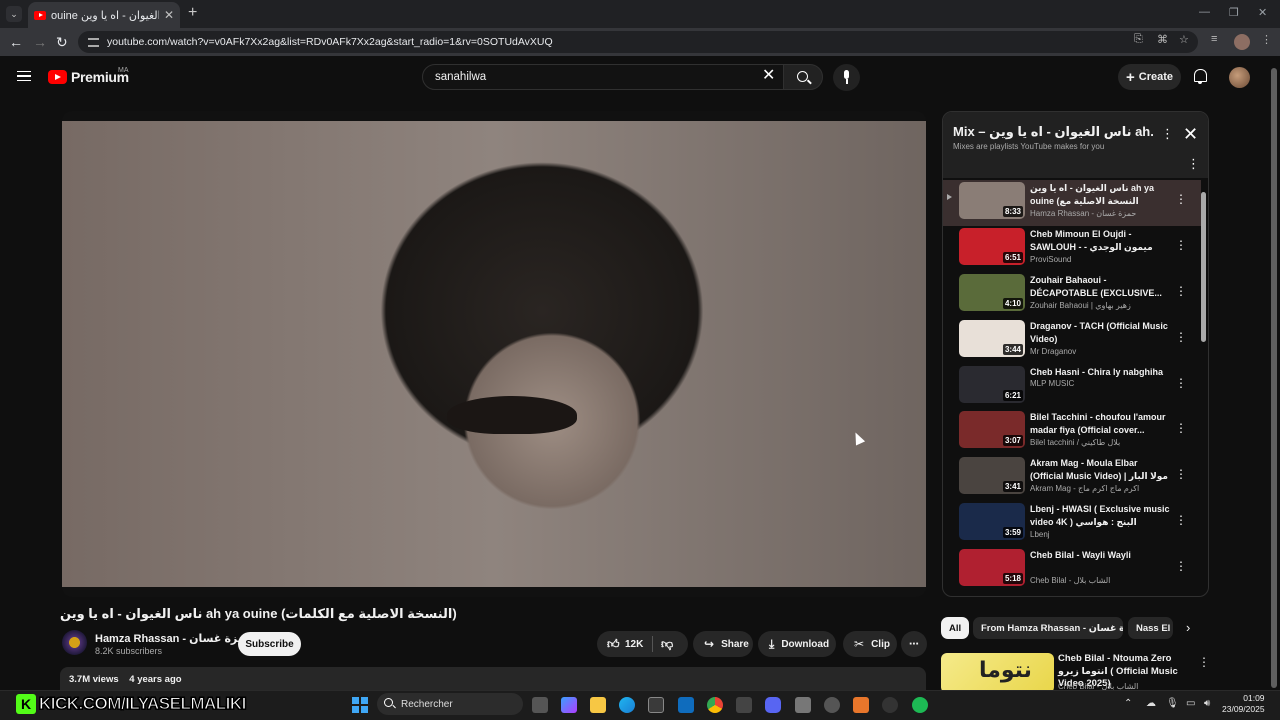 This screenshot has height=720, width=1280. What do you see at coordinates (955, 628) in the screenshot?
I see `chip-all: All` at bounding box center [955, 628].